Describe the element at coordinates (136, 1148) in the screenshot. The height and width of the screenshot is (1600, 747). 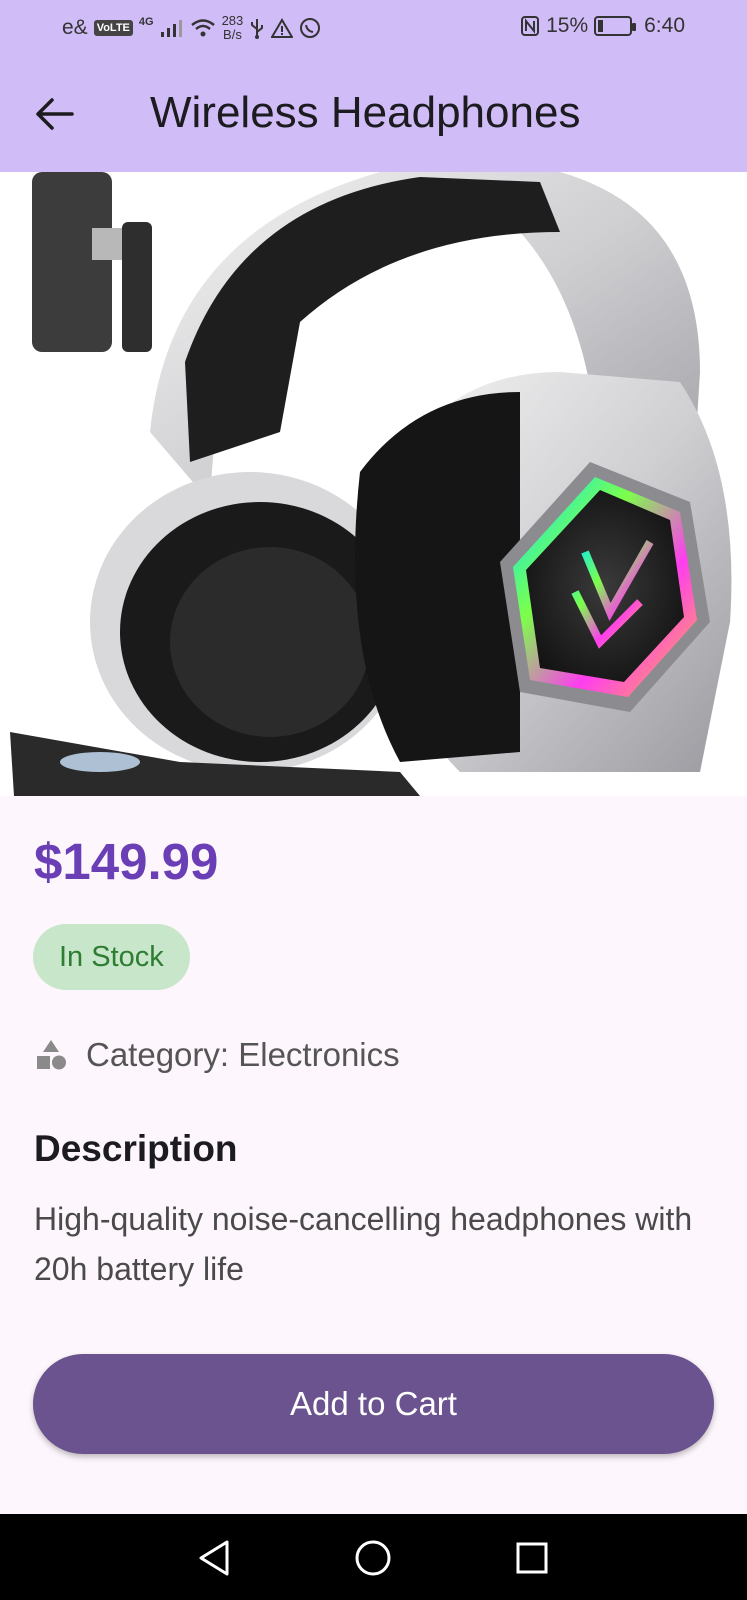
I see `description-heading: Description` at that location.